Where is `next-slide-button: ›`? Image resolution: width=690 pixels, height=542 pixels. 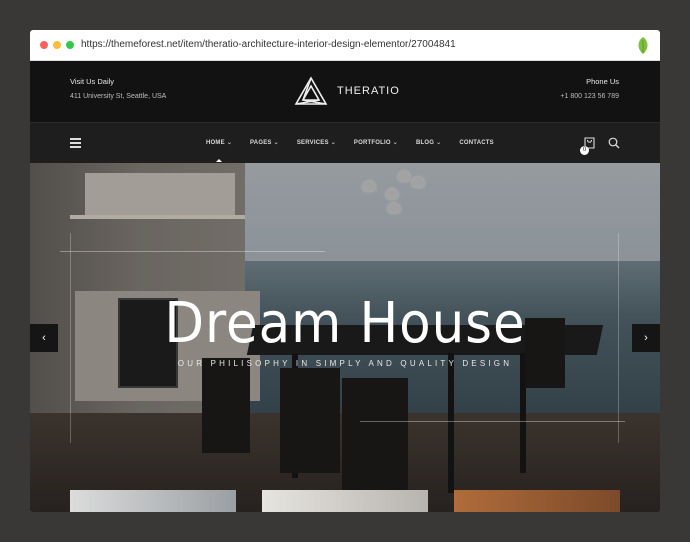
next-slide-button: › is located at coordinates (646, 338).